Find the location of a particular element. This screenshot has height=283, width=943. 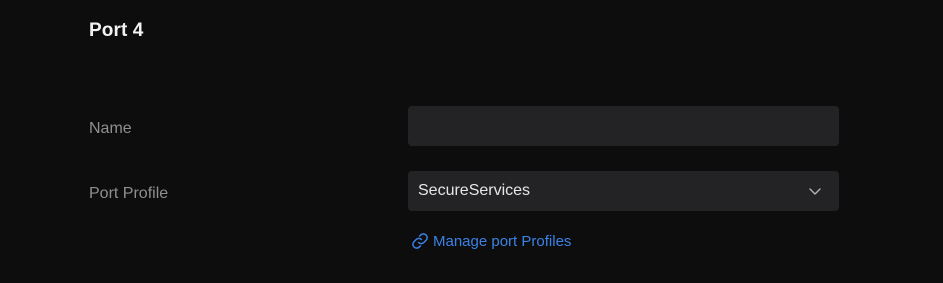

page-title: Port 4 is located at coordinates (116, 30).